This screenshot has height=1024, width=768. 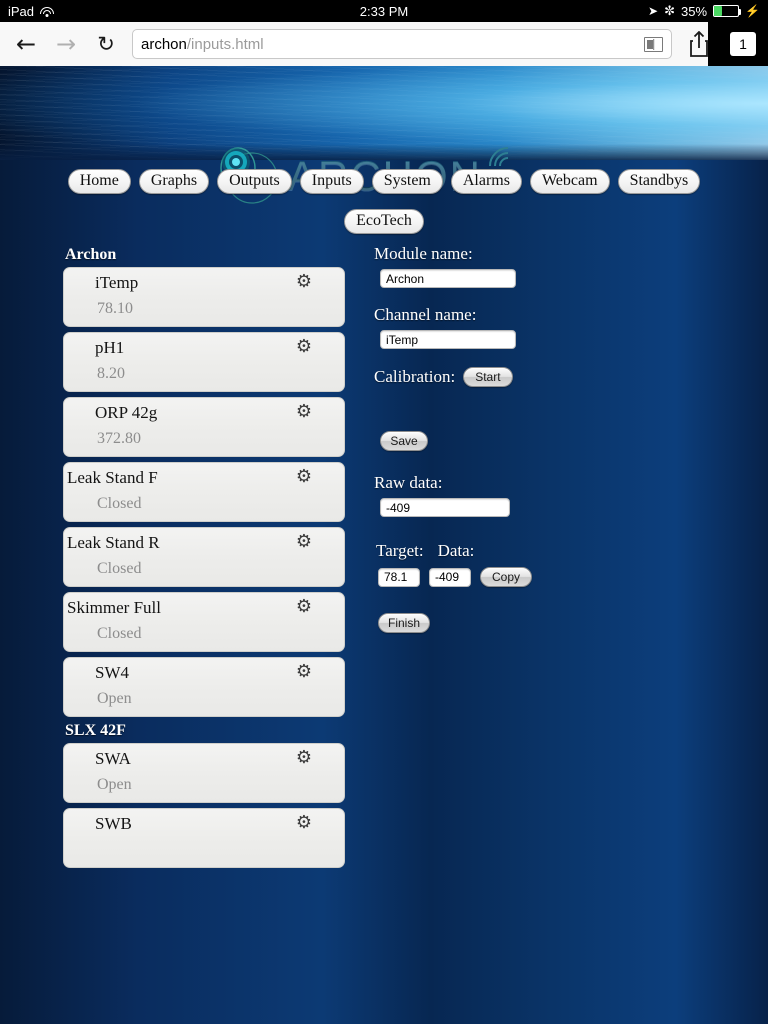 What do you see at coordinates (126, 412) in the screenshot?
I see `channel-name: ORP 42g` at bounding box center [126, 412].